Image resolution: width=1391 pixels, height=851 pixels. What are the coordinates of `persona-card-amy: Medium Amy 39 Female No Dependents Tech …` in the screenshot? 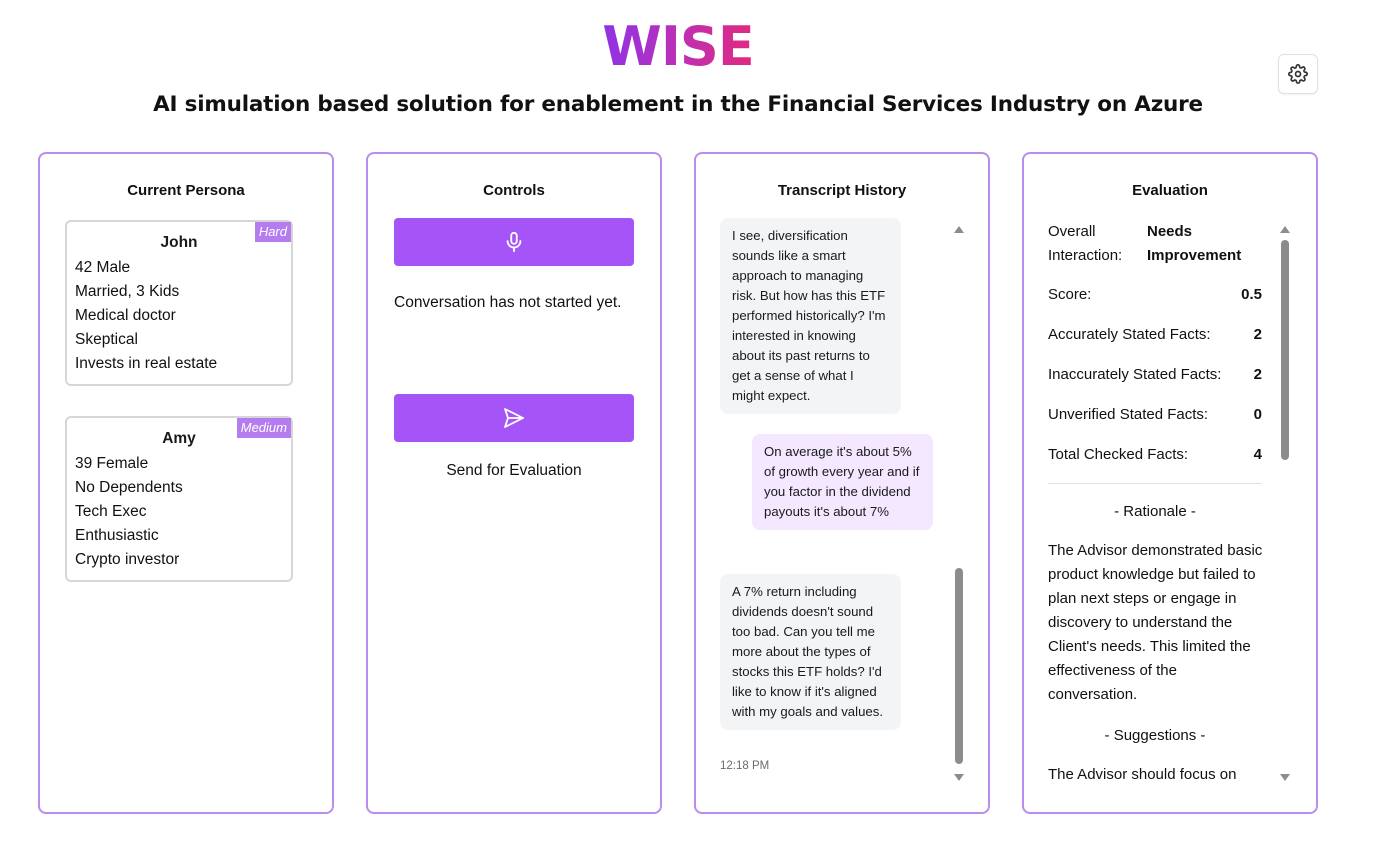 It's located at (179, 499).